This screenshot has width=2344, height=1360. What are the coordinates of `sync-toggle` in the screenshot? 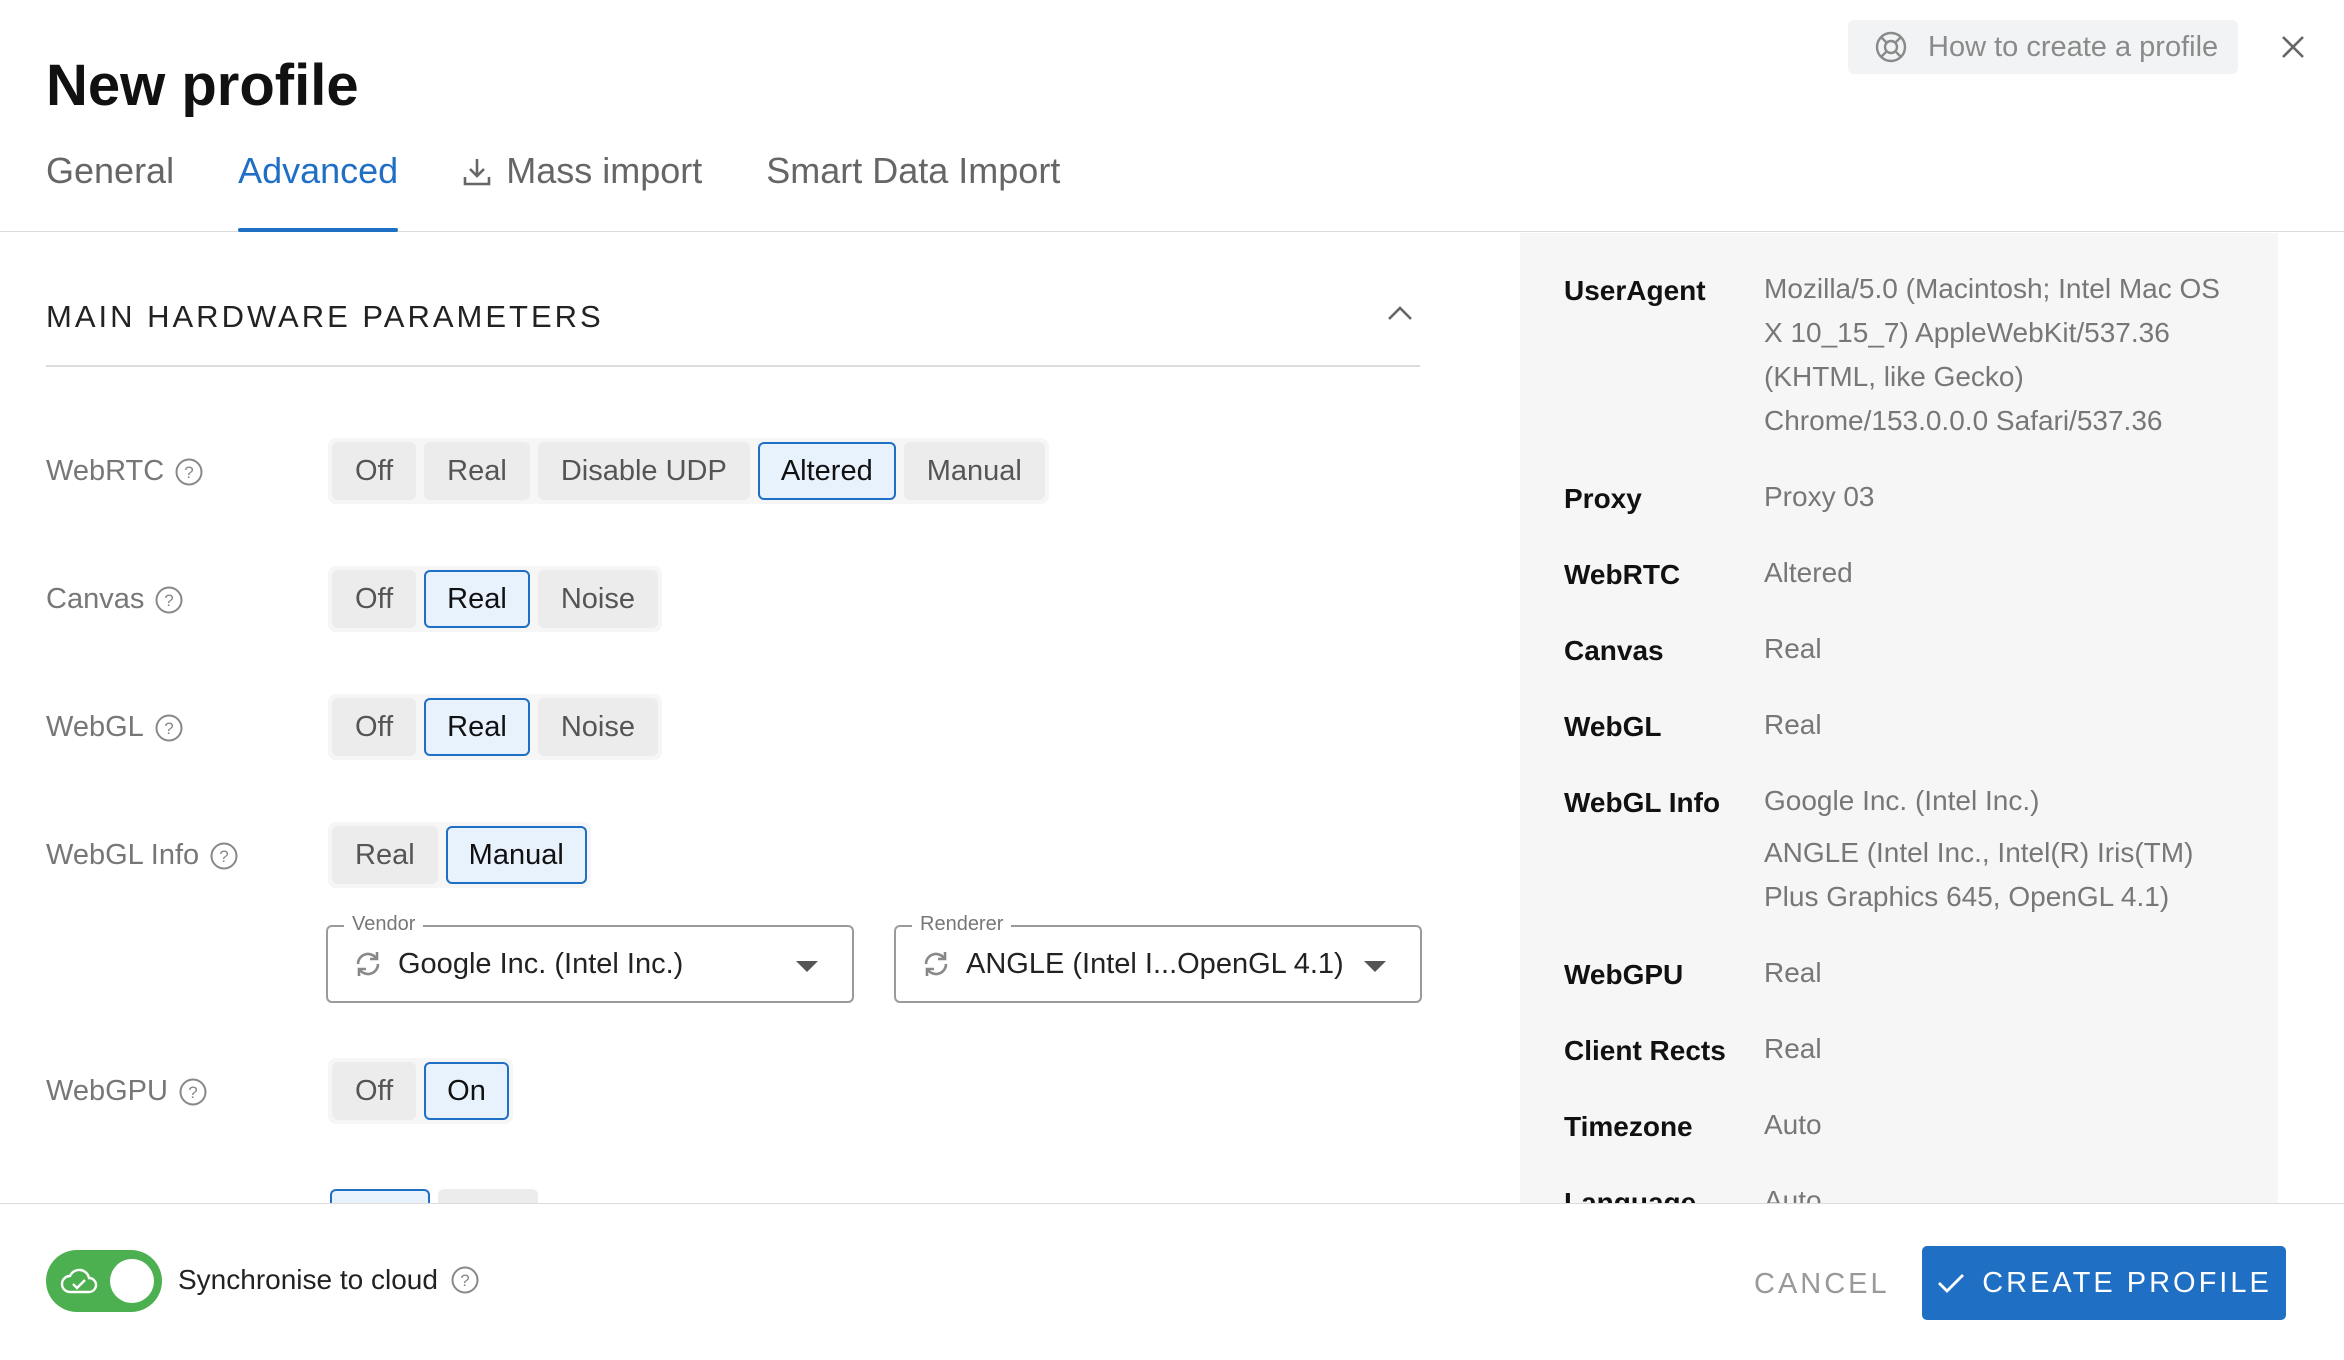 It's located at (104, 1281).